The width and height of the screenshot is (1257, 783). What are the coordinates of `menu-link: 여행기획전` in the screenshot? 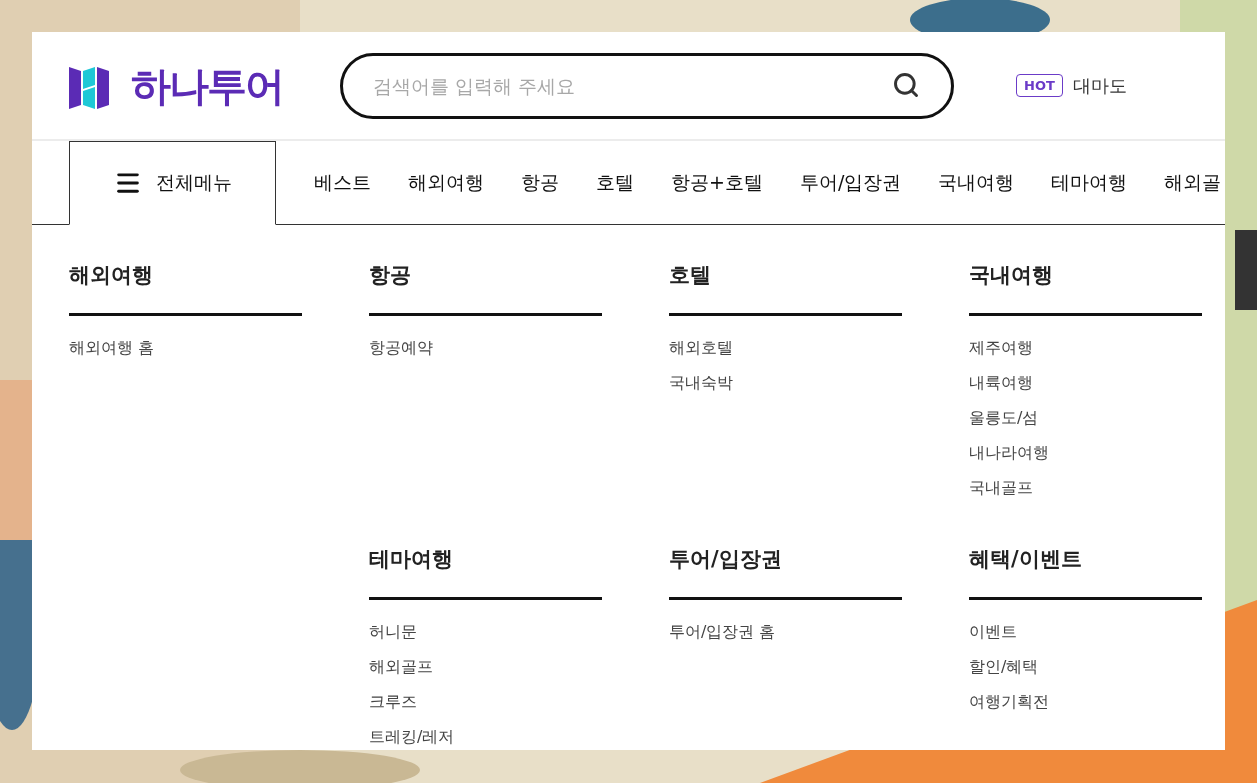 It's located at (1085, 701).